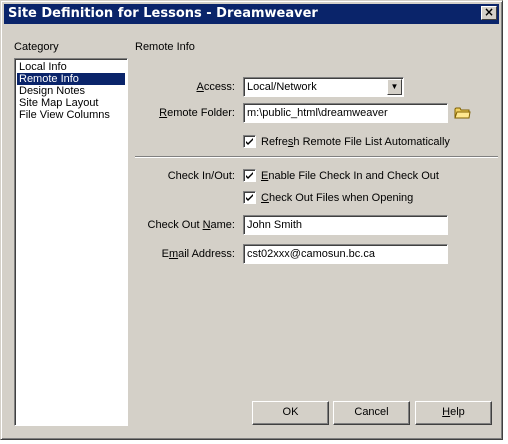 This screenshot has width=508, height=444. I want to click on check-out-when-opening-checkbox, so click(249, 197).